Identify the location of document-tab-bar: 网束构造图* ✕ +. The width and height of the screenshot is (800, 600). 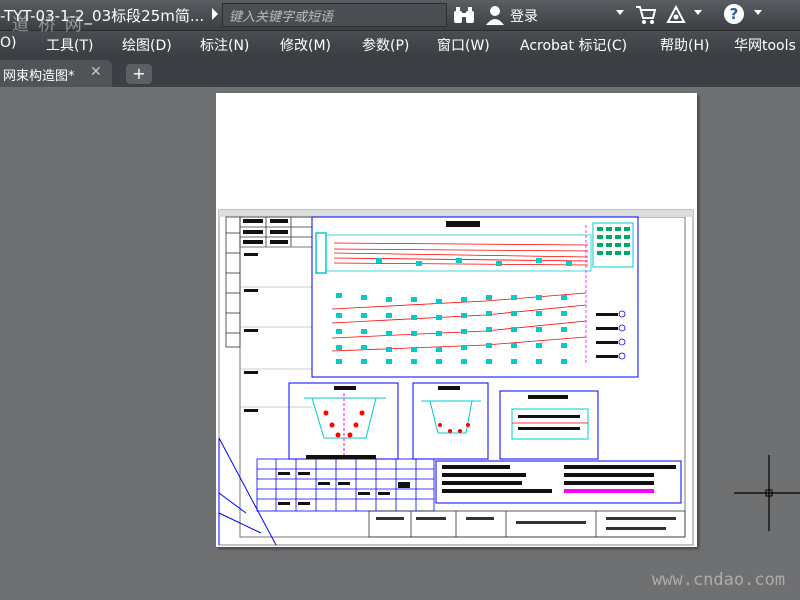
(400, 72).